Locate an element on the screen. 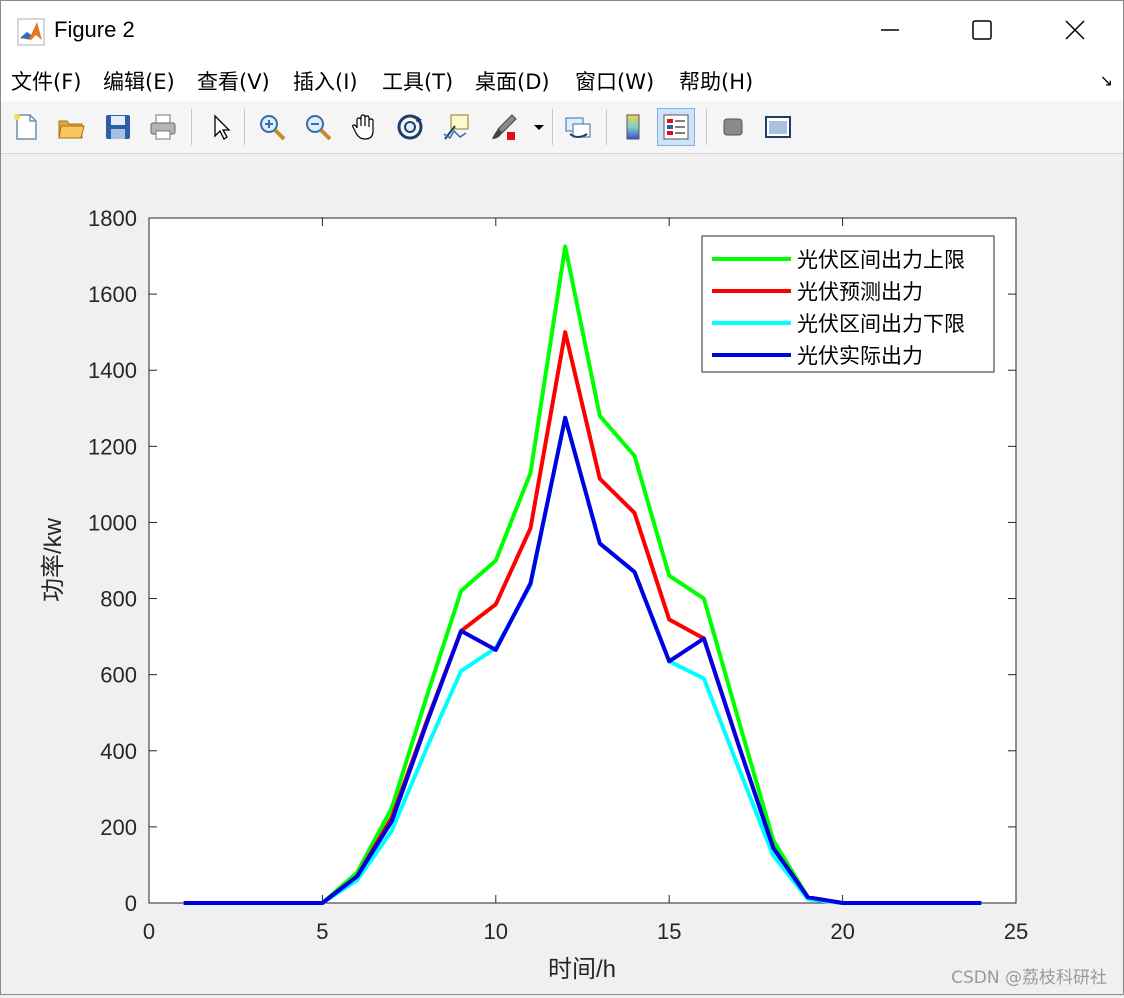  colorbar-icon is located at coordinates (633, 127).